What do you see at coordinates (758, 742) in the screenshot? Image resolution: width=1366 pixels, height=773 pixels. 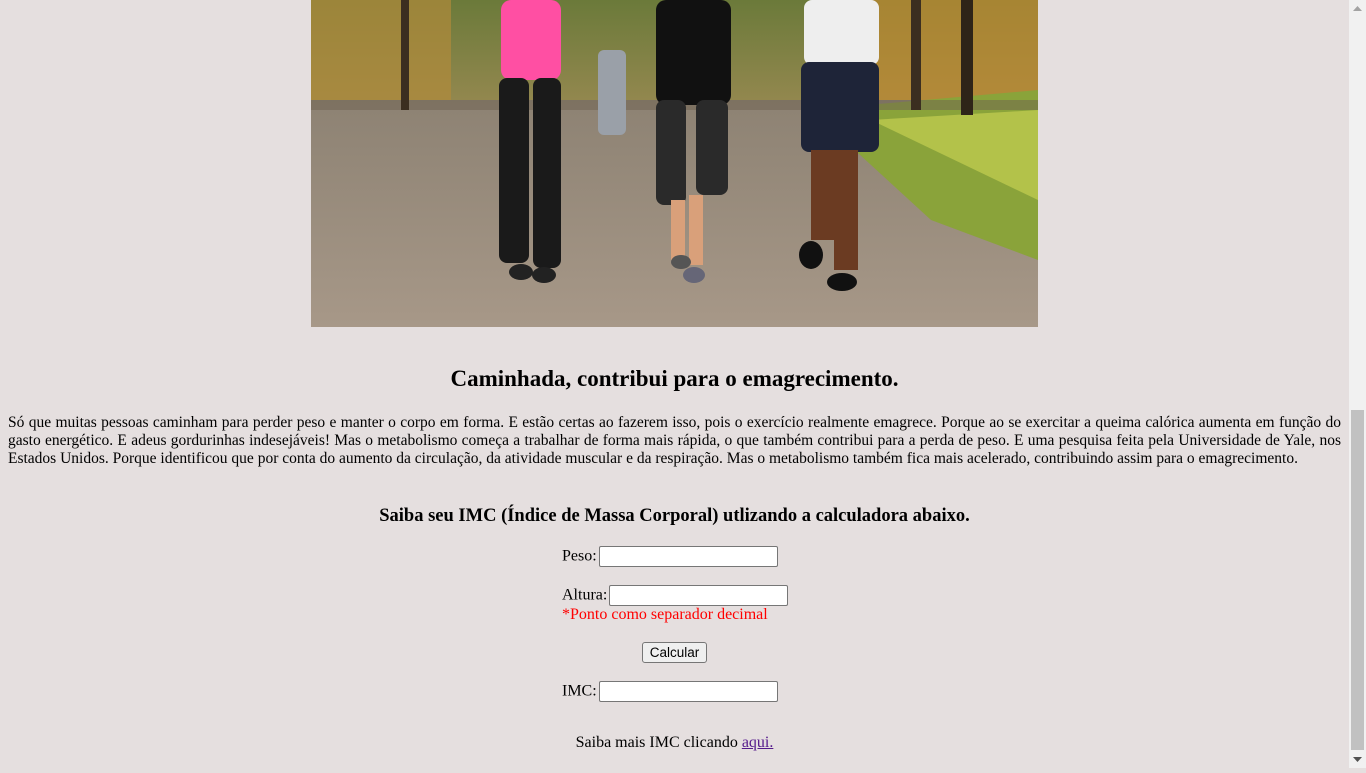 I see `learn-more-link: aqui.` at bounding box center [758, 742].